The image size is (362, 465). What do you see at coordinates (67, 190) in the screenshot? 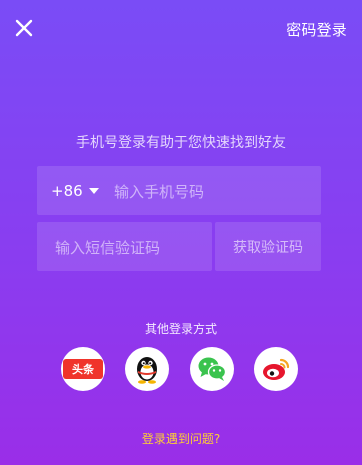
I see `country-code-value: +86` at bounding box center [67, 190].